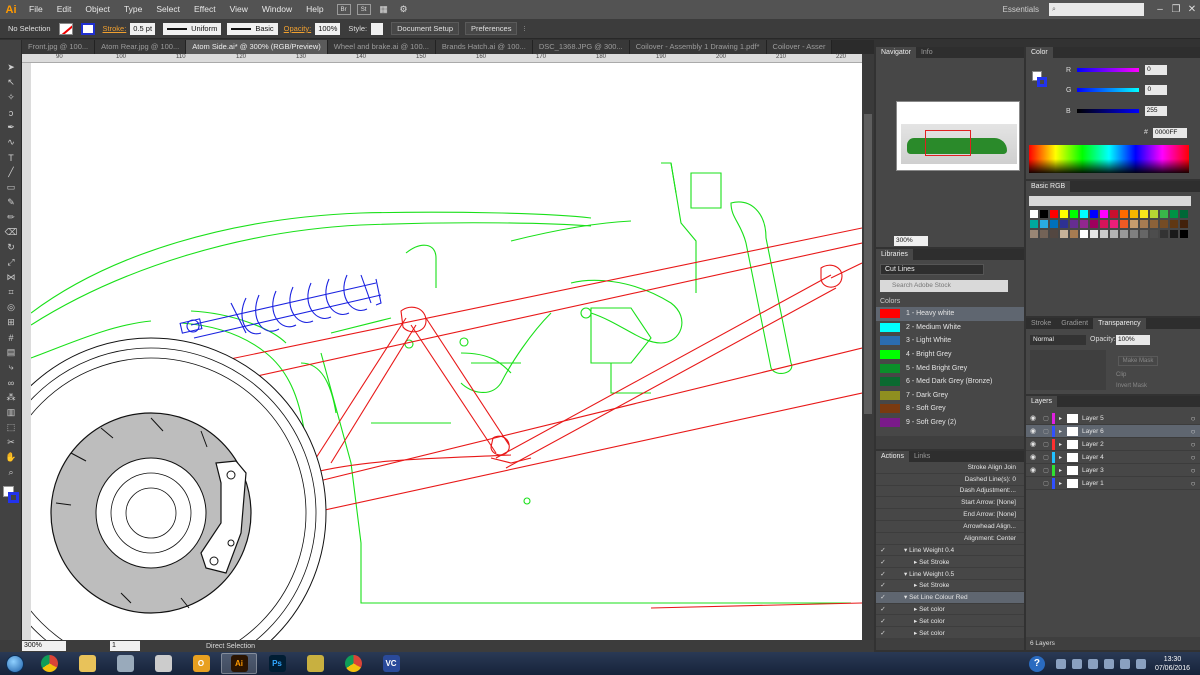 This screenshot has height=675, width=1200. I want to click on flag-icon, so click(1092, 663).